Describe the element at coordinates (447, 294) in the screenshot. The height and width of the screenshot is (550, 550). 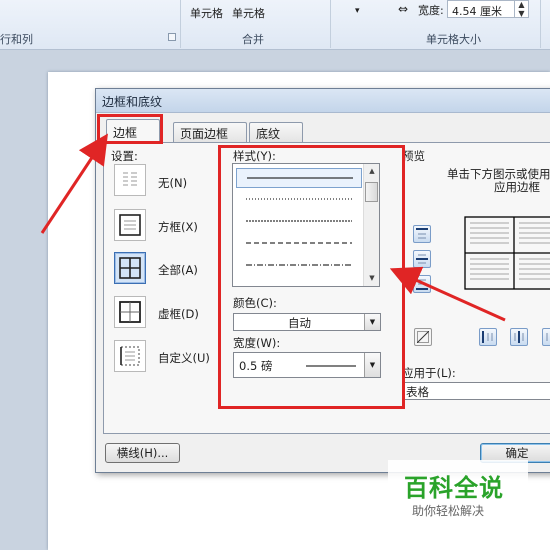
I see `arrow-to-style-panel` at that location.